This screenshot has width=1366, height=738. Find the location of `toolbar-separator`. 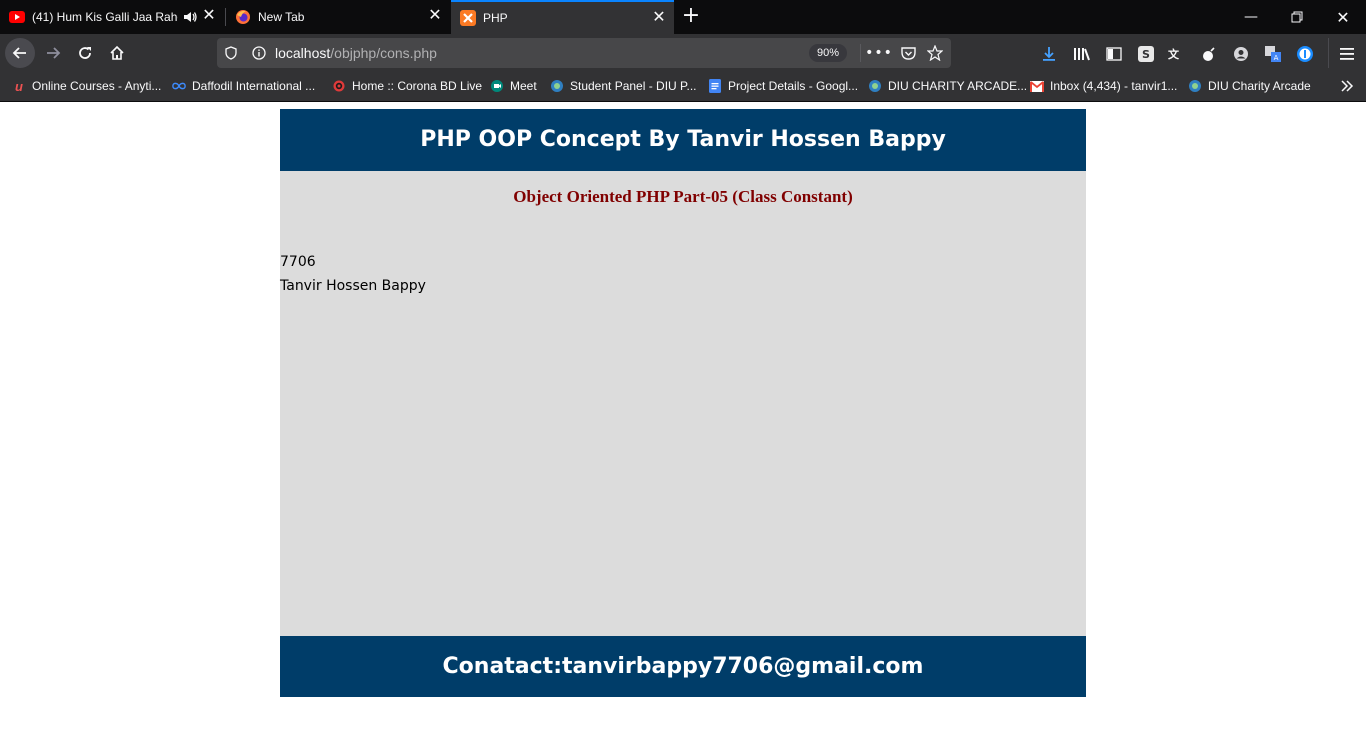

toolbar-separator is located at coordinates (1328, 53).